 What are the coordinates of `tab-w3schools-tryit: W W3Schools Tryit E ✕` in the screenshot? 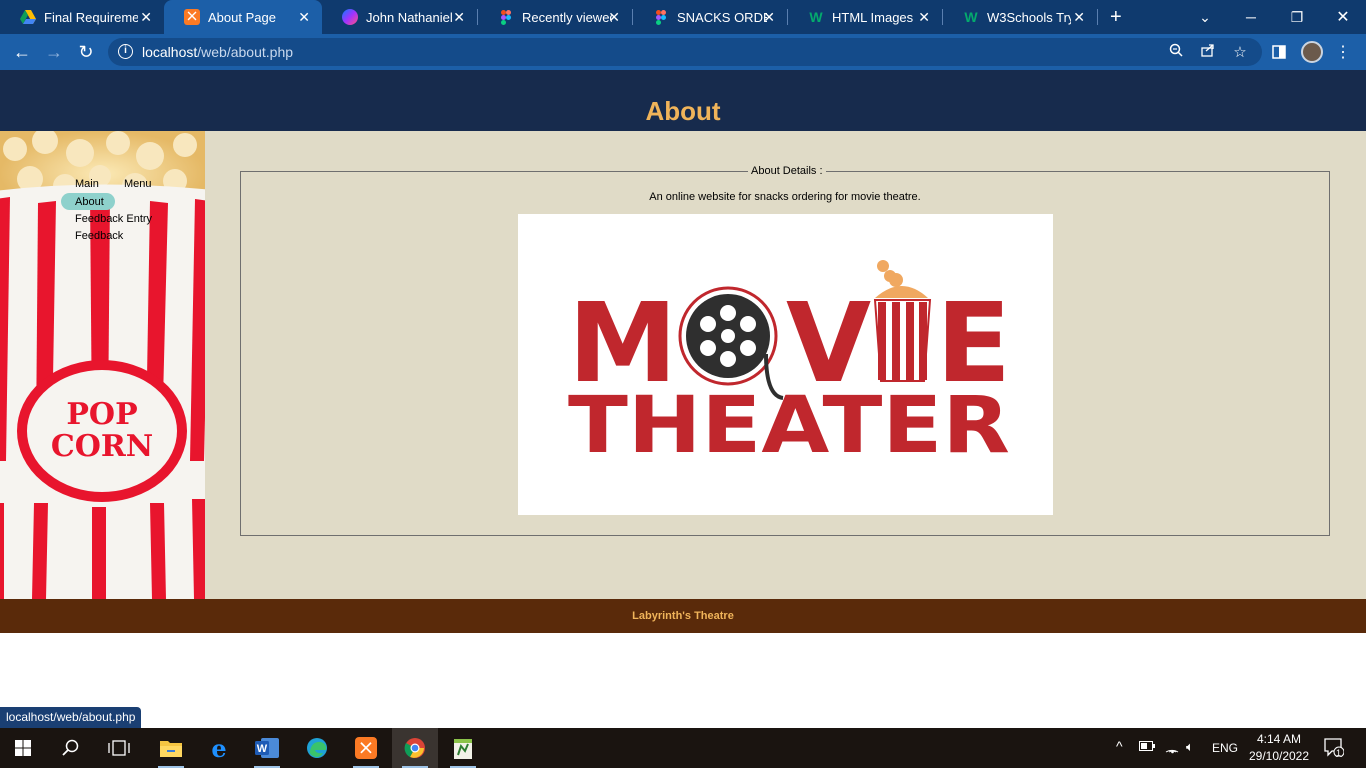 It's located at (1020, 17).